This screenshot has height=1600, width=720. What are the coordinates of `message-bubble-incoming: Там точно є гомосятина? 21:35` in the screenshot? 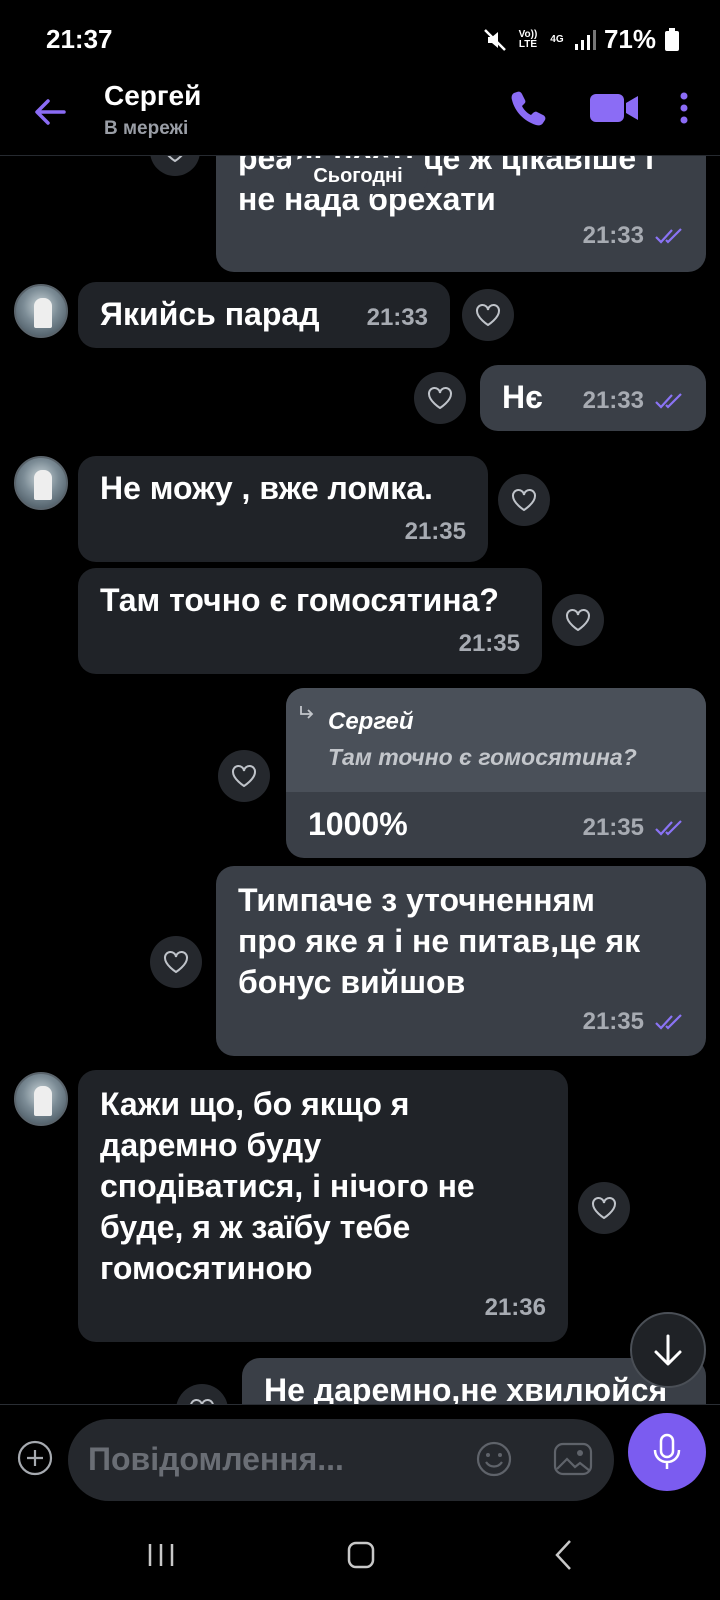 It's located at (310, 621).